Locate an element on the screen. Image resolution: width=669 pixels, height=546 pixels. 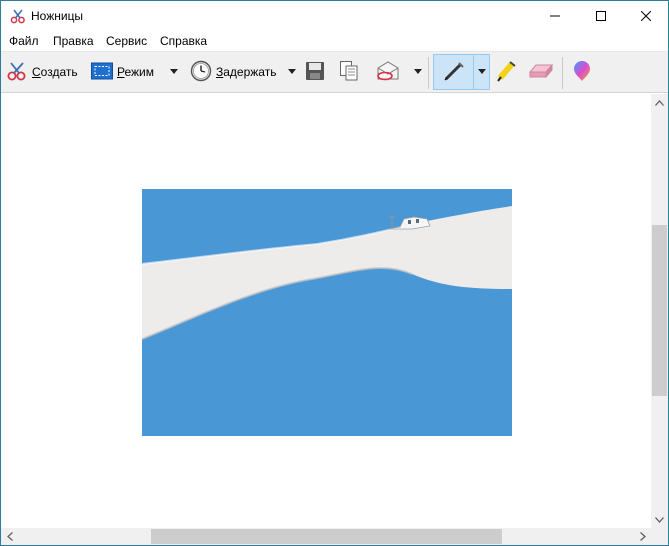
chevron-down-icon is located at coordinates (659, 519).